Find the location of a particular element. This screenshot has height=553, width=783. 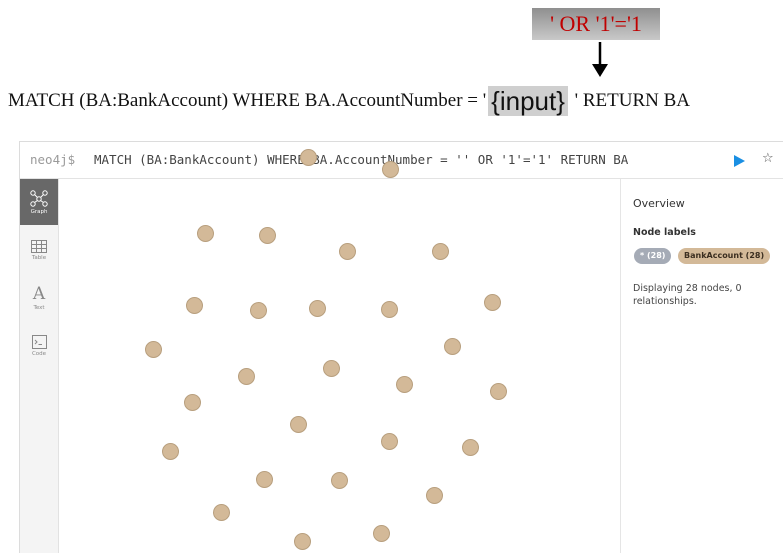

table-icon is located at coordinates (39, 246).